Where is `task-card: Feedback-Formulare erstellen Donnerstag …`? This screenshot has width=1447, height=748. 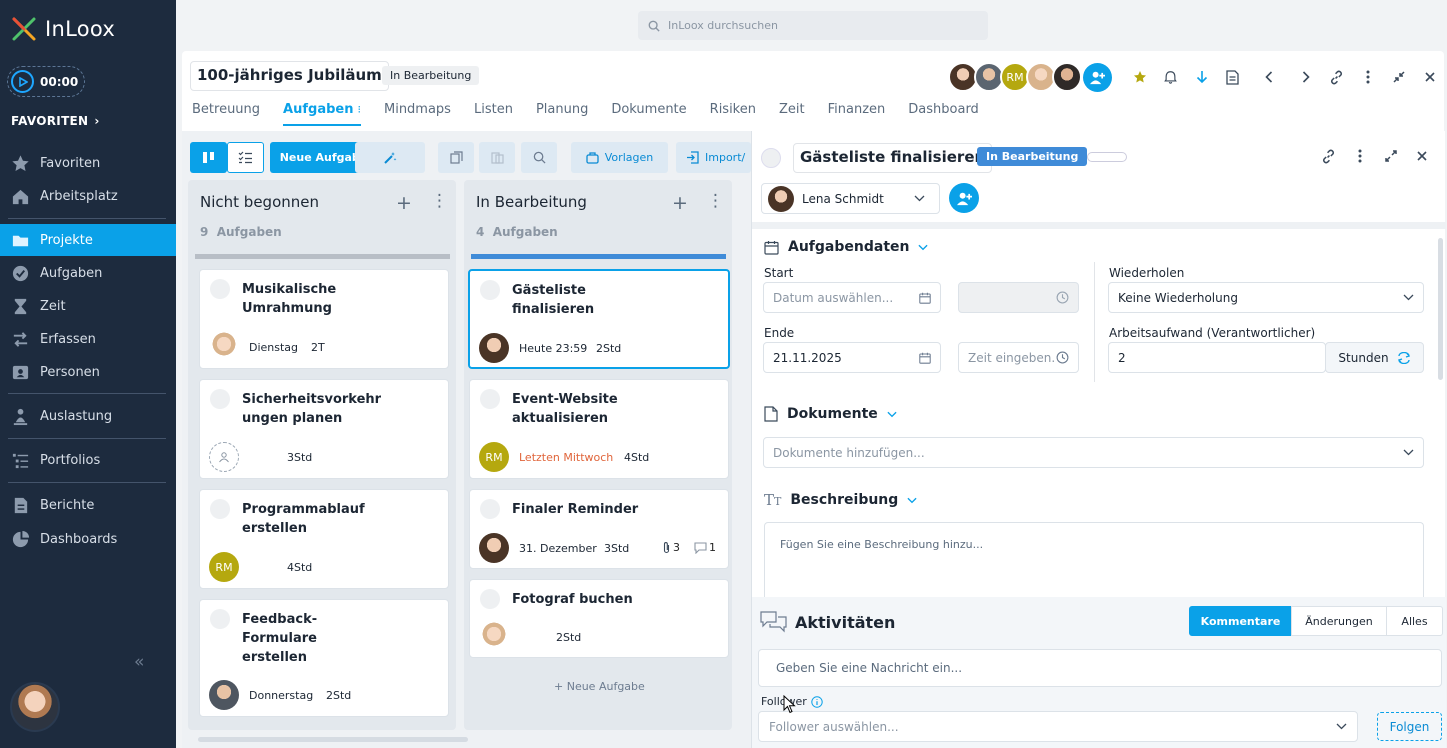
task-card: Feedback-Formulare erstellen Donnerstag … is located at coordinates (324, 658).